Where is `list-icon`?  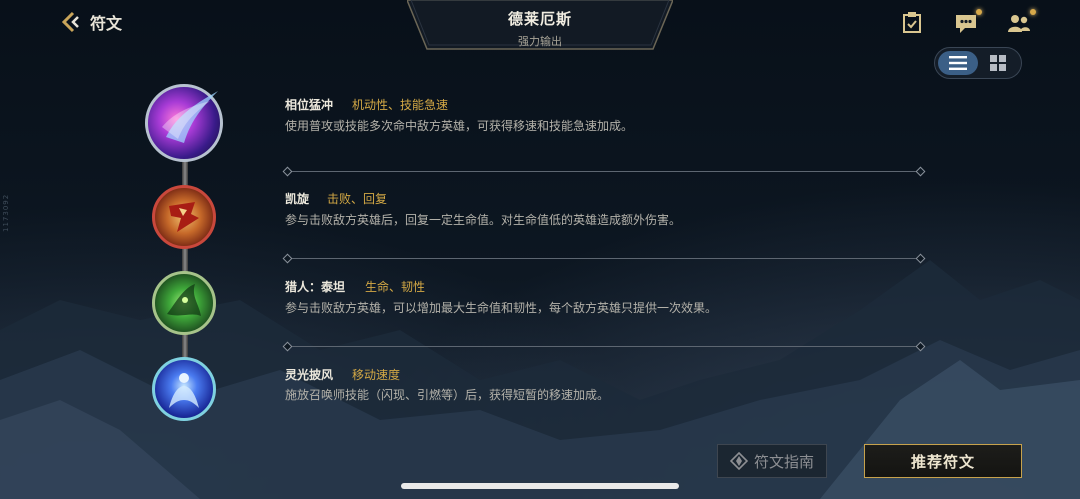 list-icon is located at coordinates (958, 63).